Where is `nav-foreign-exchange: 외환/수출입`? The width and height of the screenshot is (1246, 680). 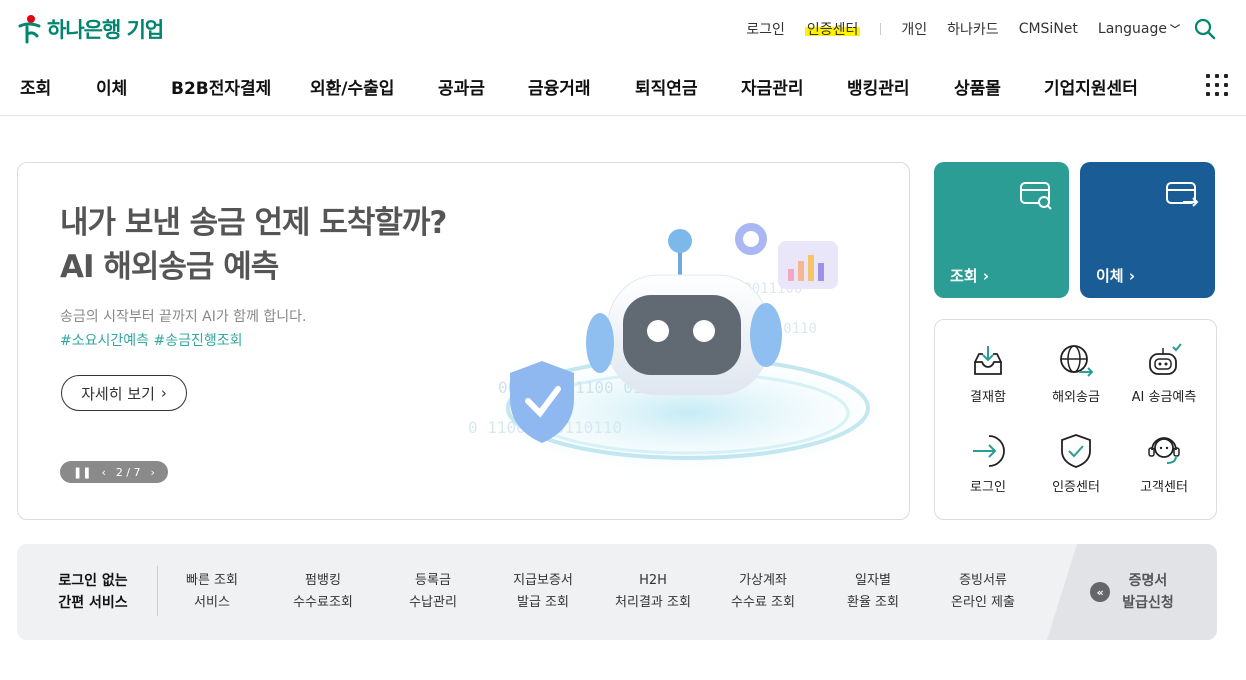 nav-foreign-exchange: 외환/수출입 is located at coordinates (352, 86).